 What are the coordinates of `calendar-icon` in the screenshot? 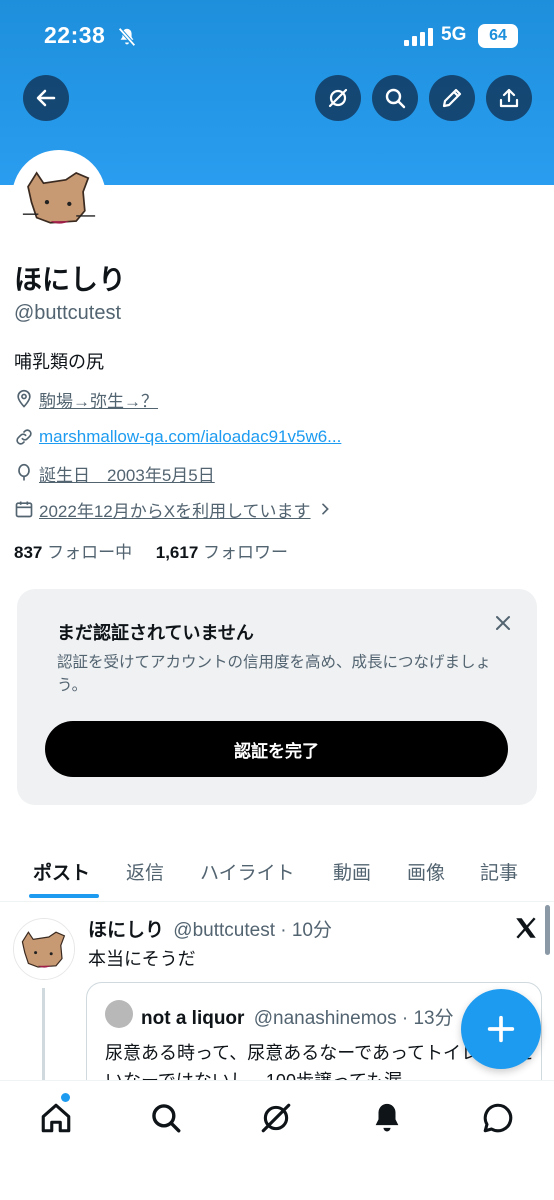 It's located at (24, 509).